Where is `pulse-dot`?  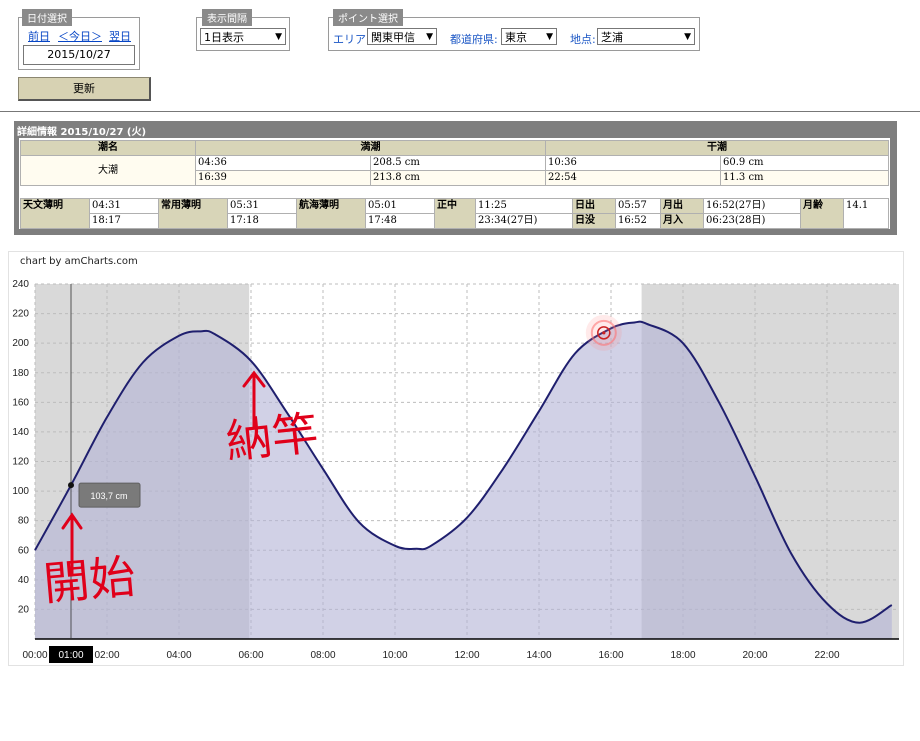
pulse-dot is located at coordinates (604, 333).